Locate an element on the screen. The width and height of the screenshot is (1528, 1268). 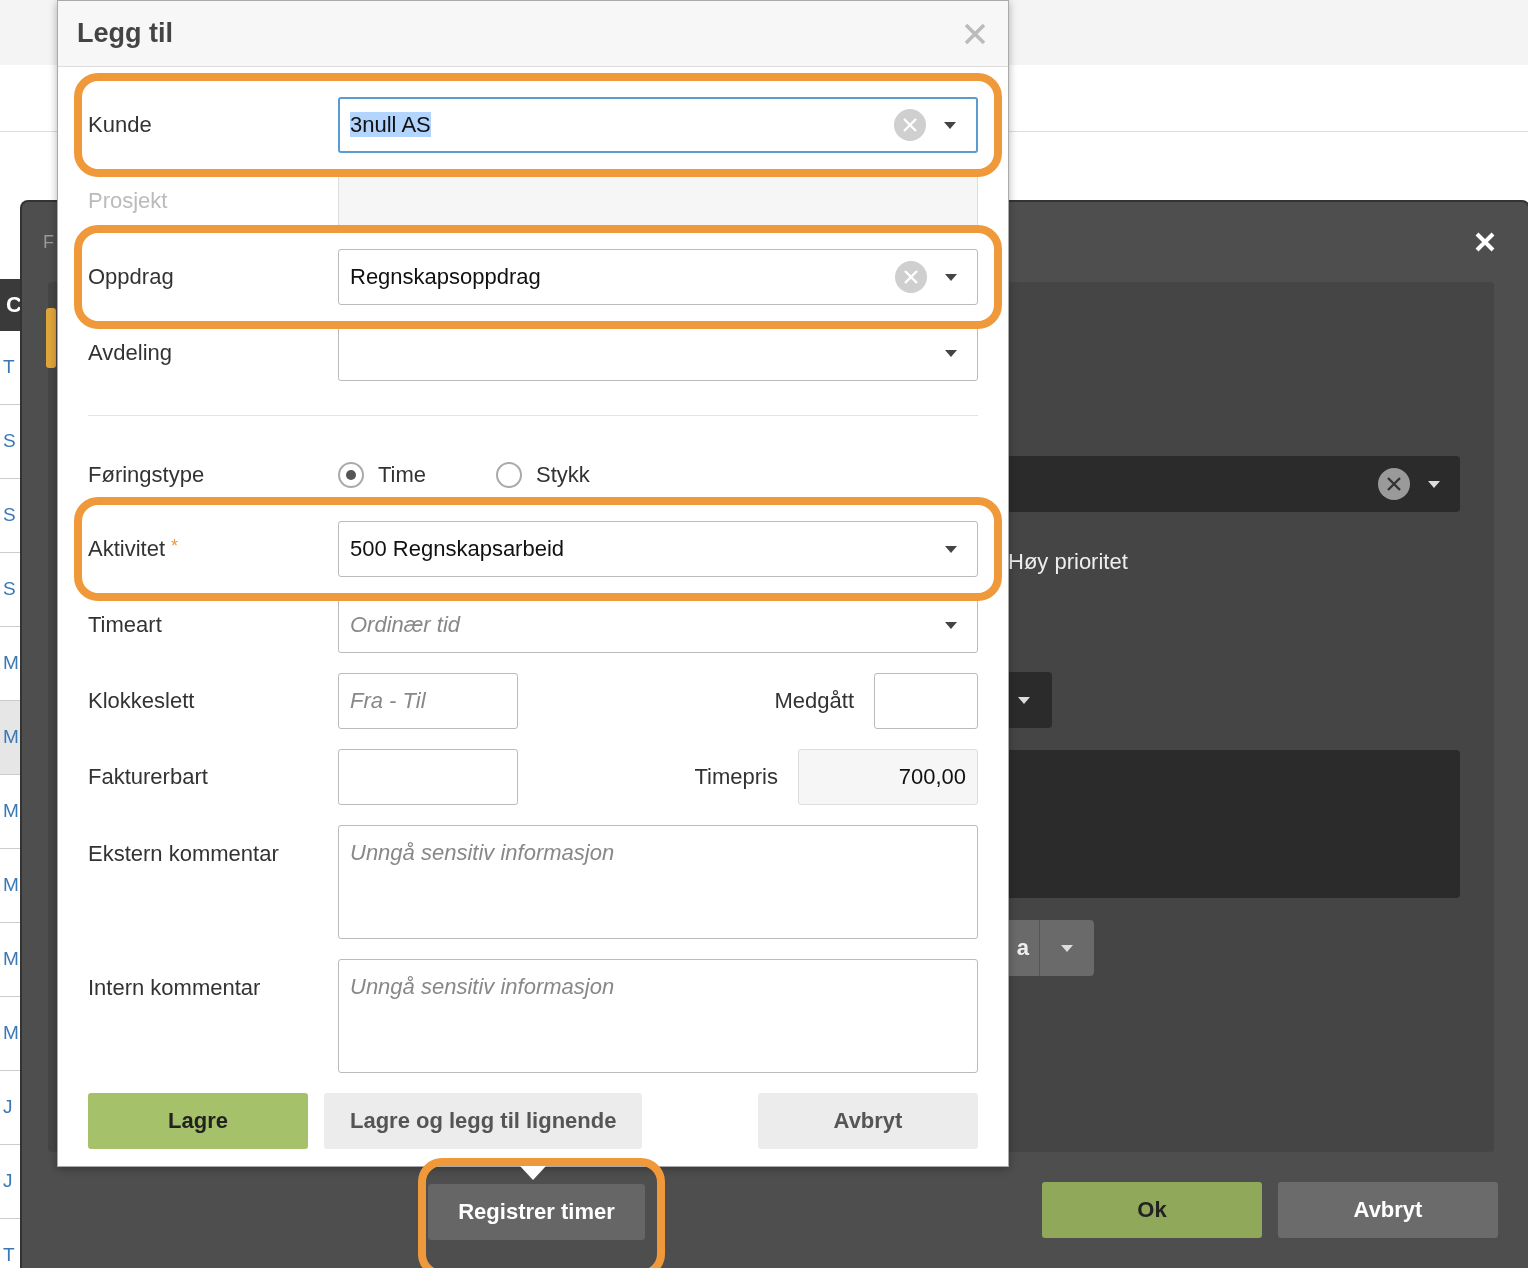
field-label: Timepris is located at coordinates (736, 777).